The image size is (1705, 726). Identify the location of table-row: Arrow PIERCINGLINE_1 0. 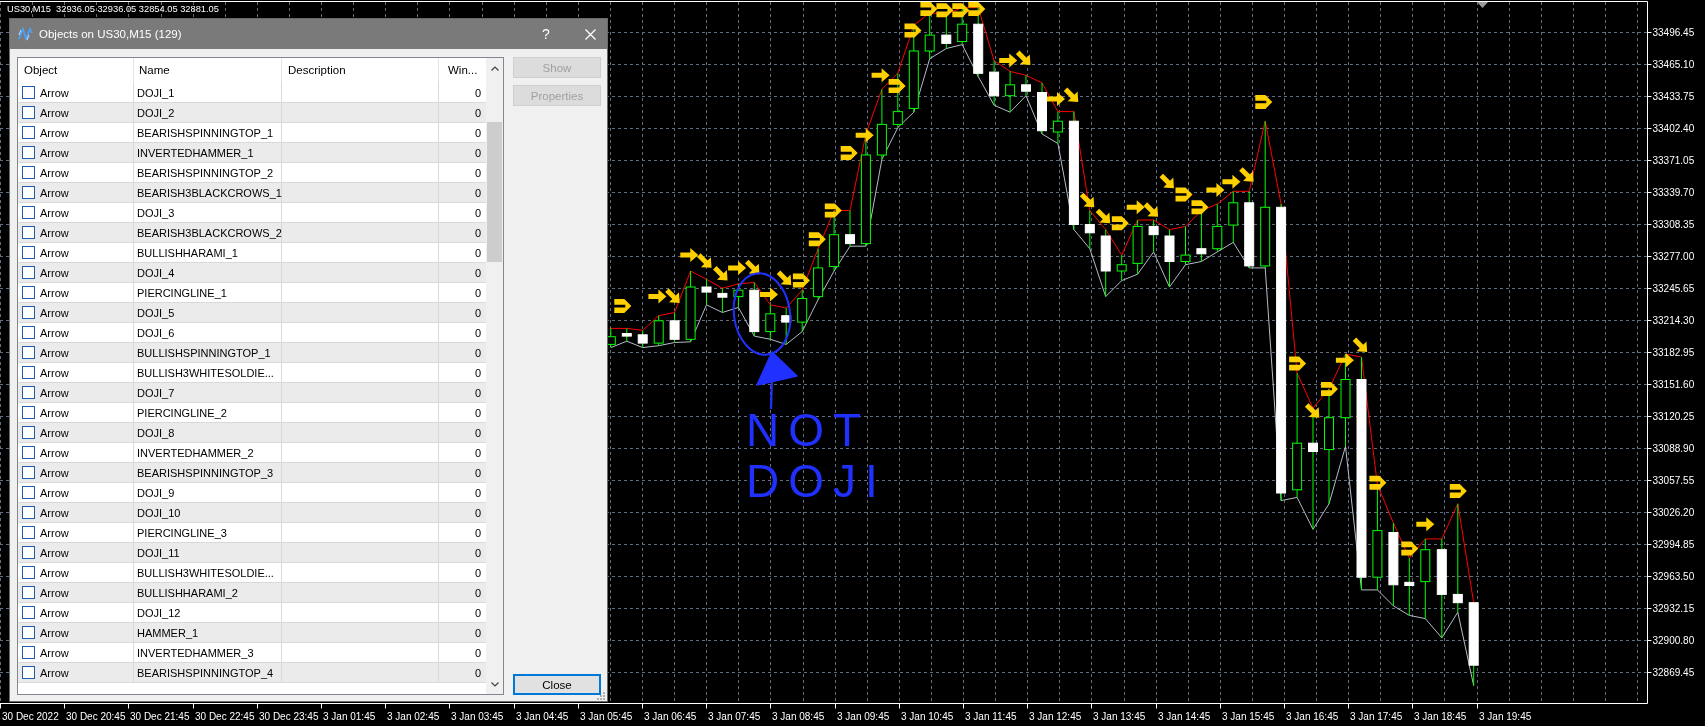
(252, 293).